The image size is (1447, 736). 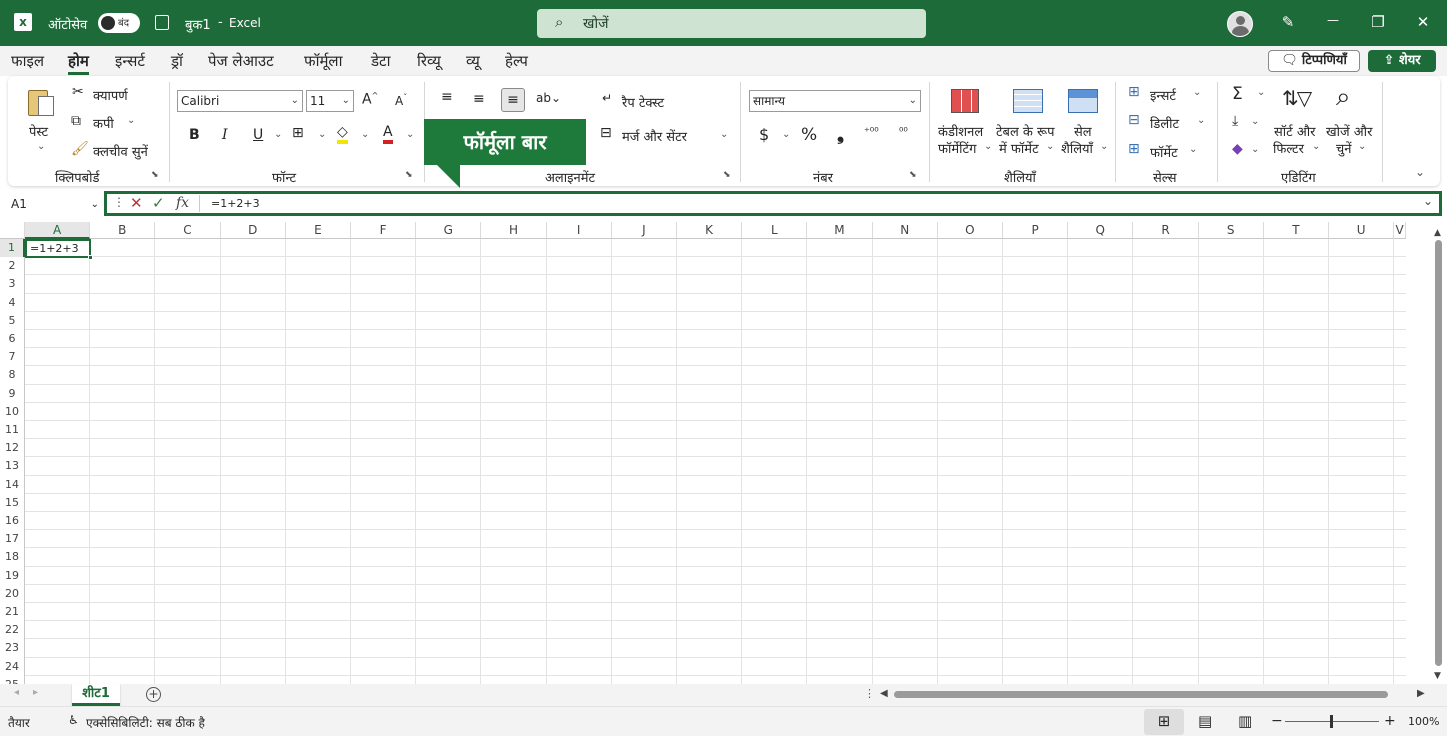 I want to click on column-header: C, so click(x=188, y=230).